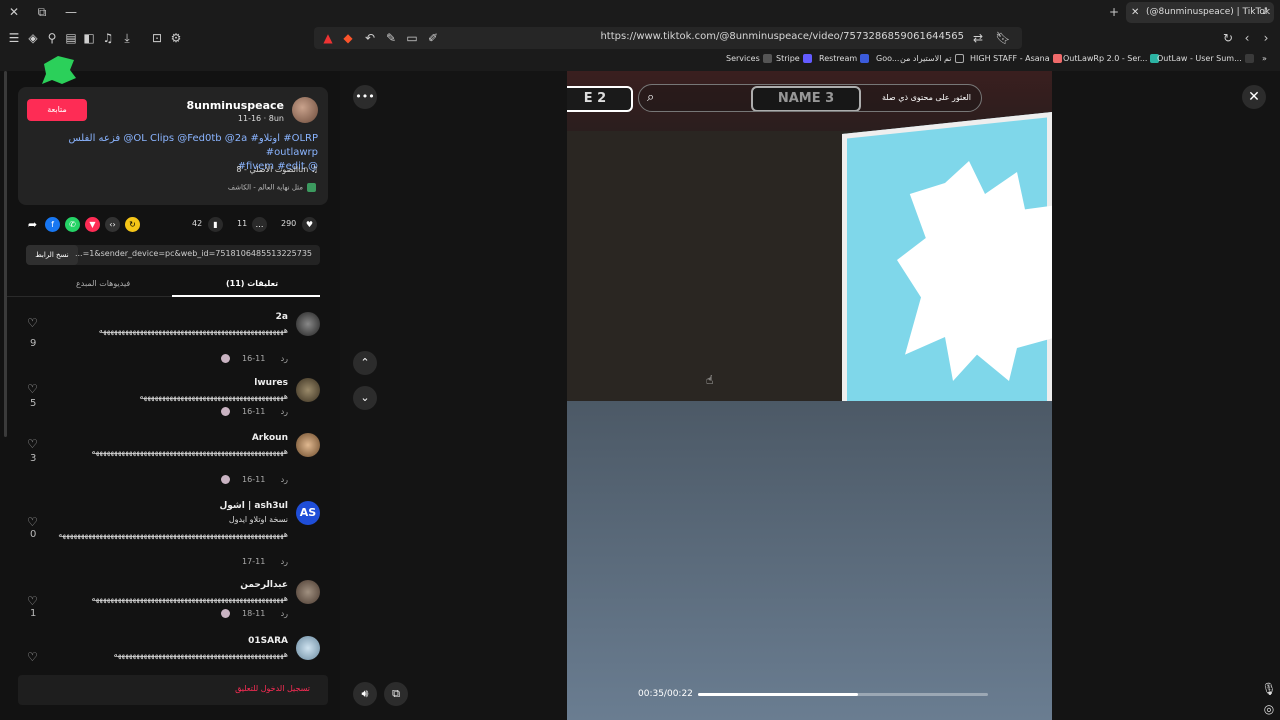 The height and width of the screenshot is (720, 1280). I want to click on picture-in-picture-icon: ⧉, so click(396, 694).